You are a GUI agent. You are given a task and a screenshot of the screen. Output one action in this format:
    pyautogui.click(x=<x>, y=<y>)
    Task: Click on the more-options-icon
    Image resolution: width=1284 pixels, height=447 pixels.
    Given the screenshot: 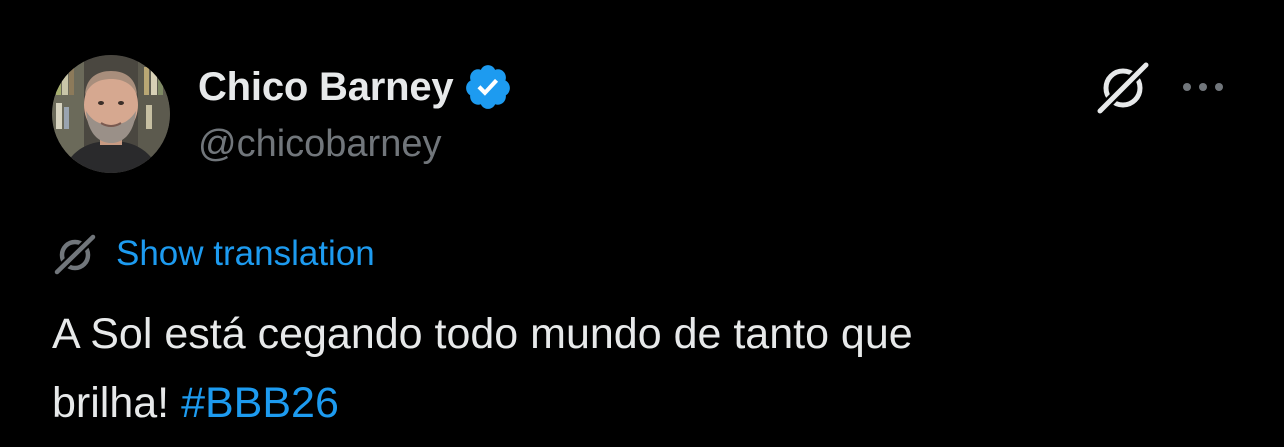 What is the action you would take?
    pyautogui.click(x=1203, y=87)
    